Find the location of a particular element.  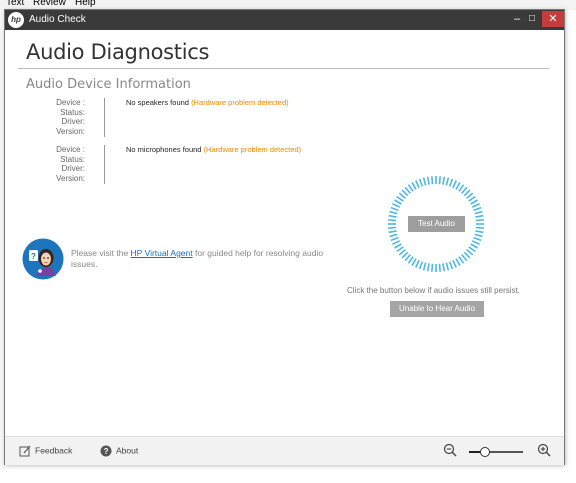

menu-help: Help is located at coordinates (85, 4).